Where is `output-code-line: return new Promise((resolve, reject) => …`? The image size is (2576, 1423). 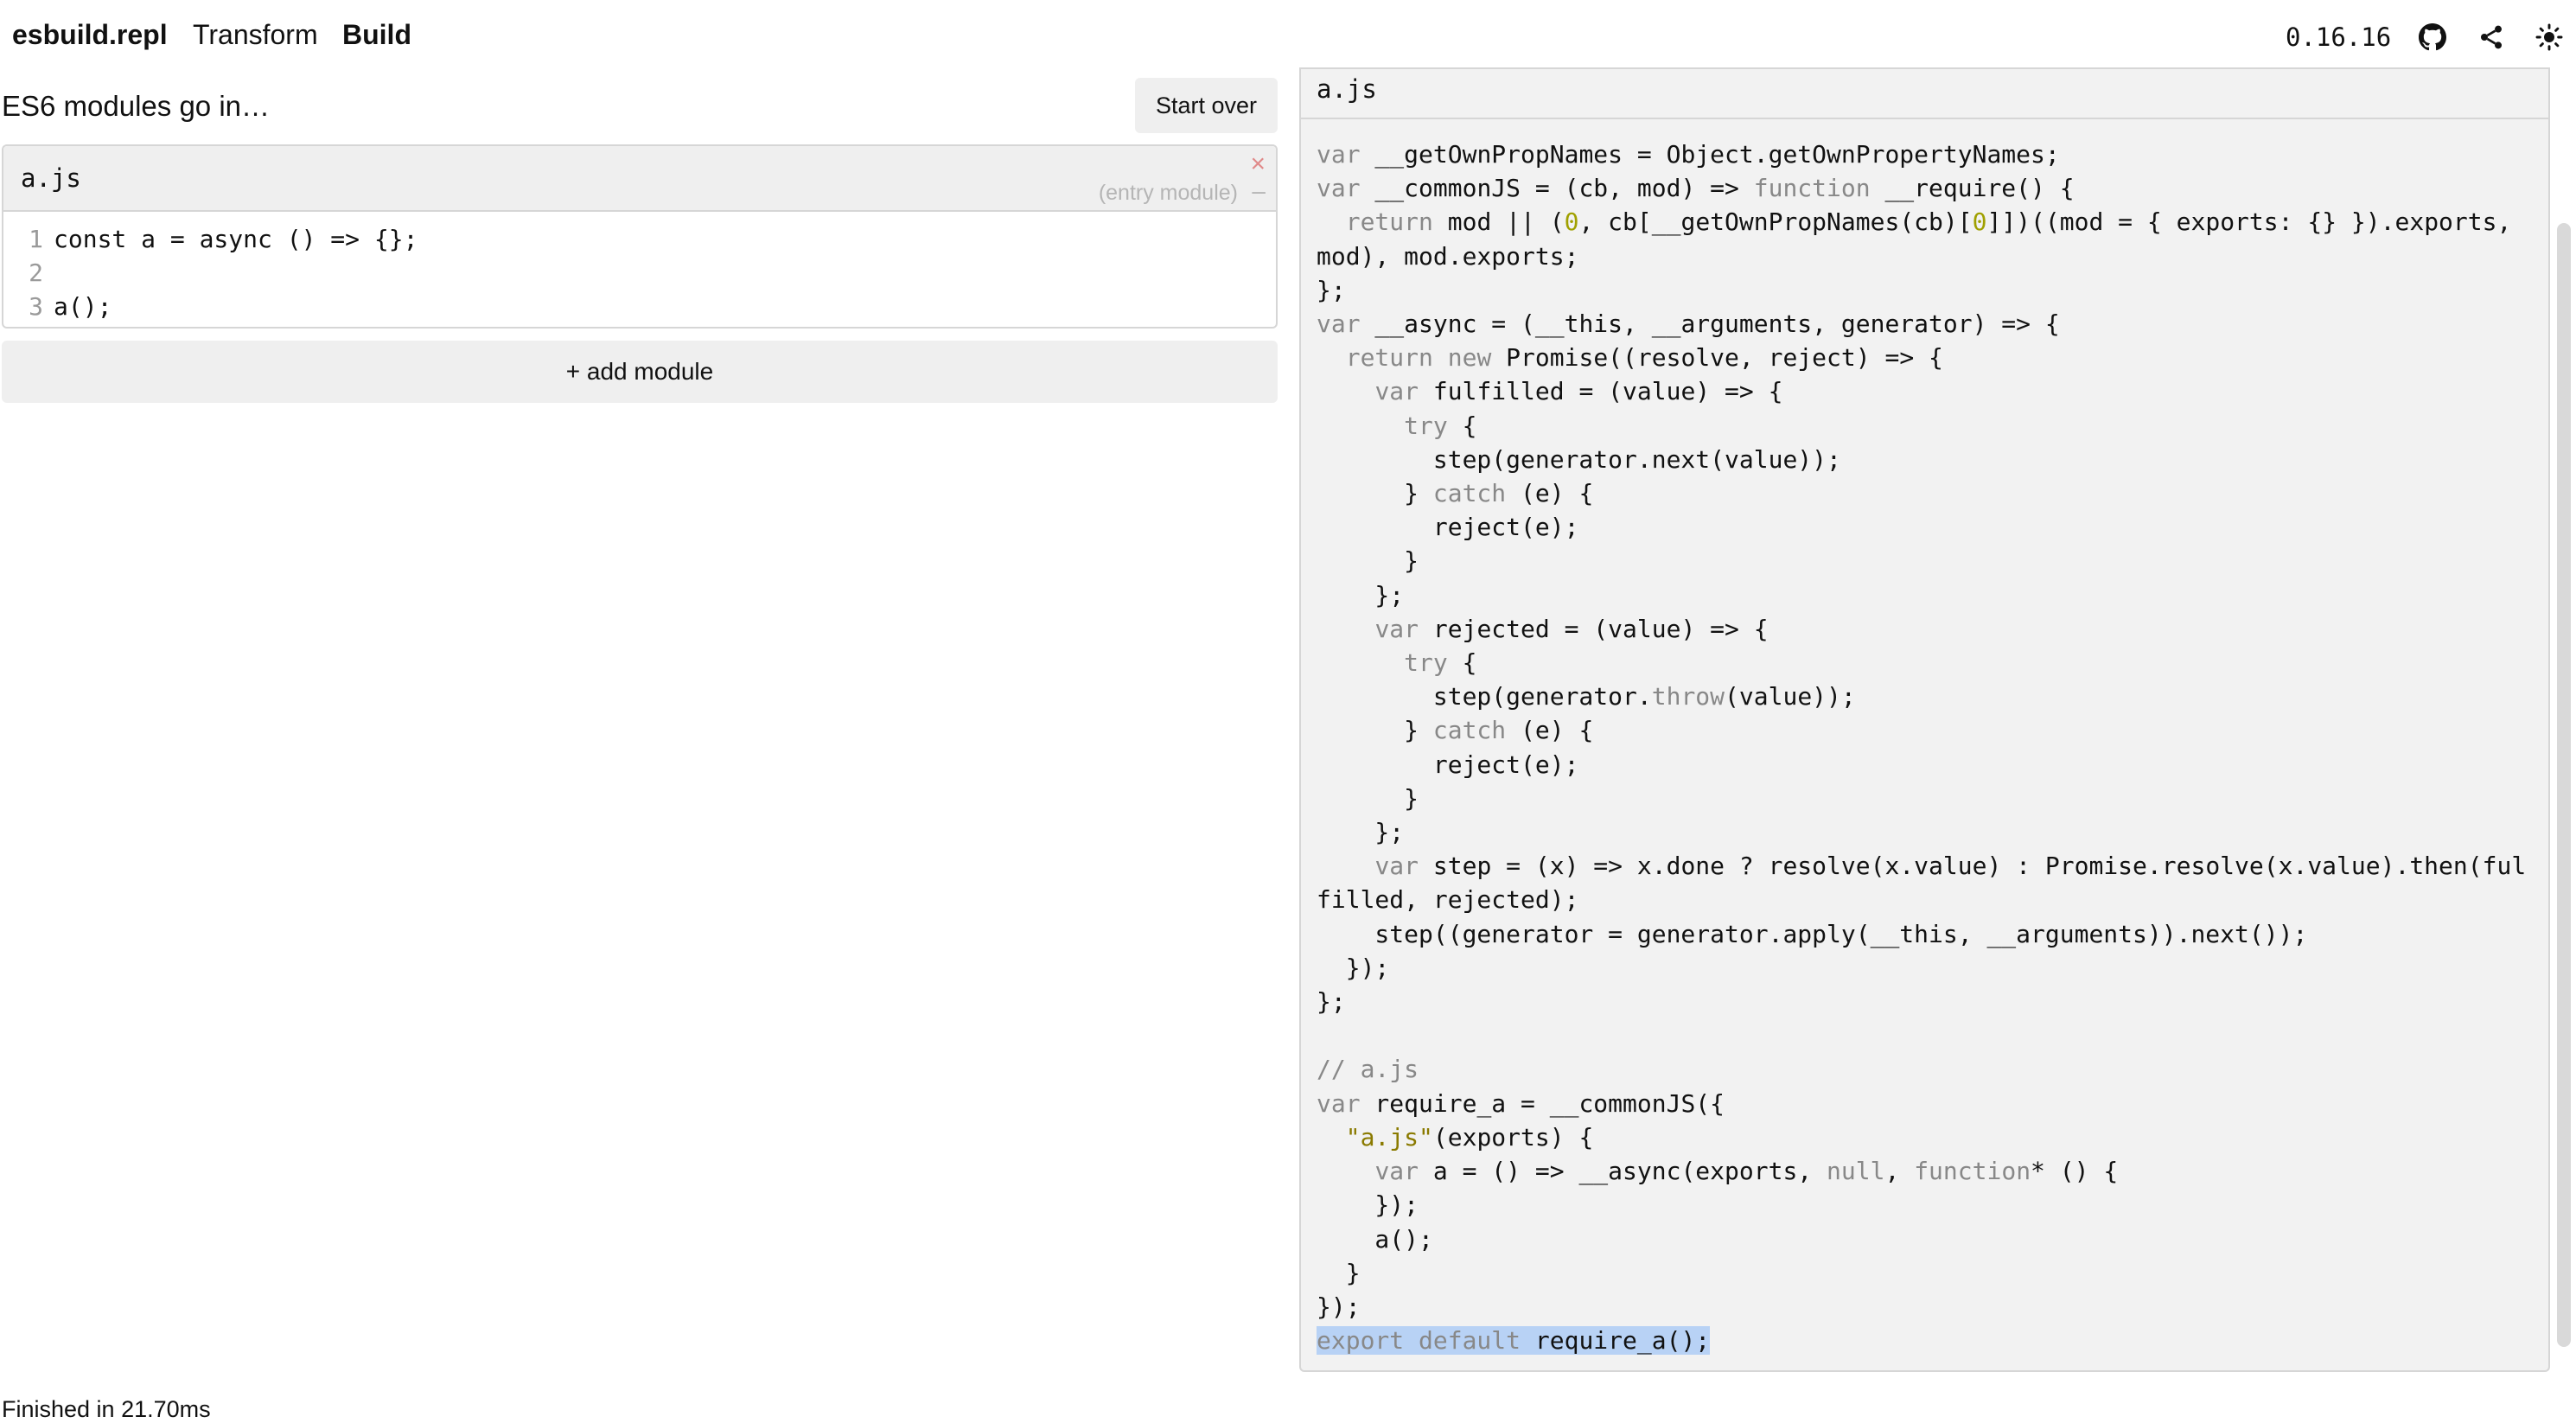
output-code-line: return new Promise((resolve, reject) => … is located at coordinates (1644, 358).